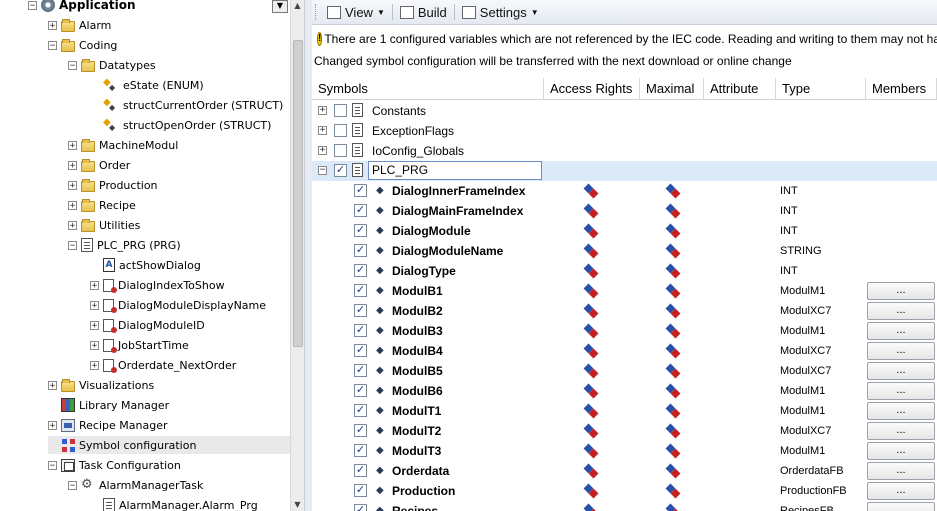 The height and width of the screenshot is (511, 937). I want to click on tree-item: − AlarmManagerTask, so click(179, 485).